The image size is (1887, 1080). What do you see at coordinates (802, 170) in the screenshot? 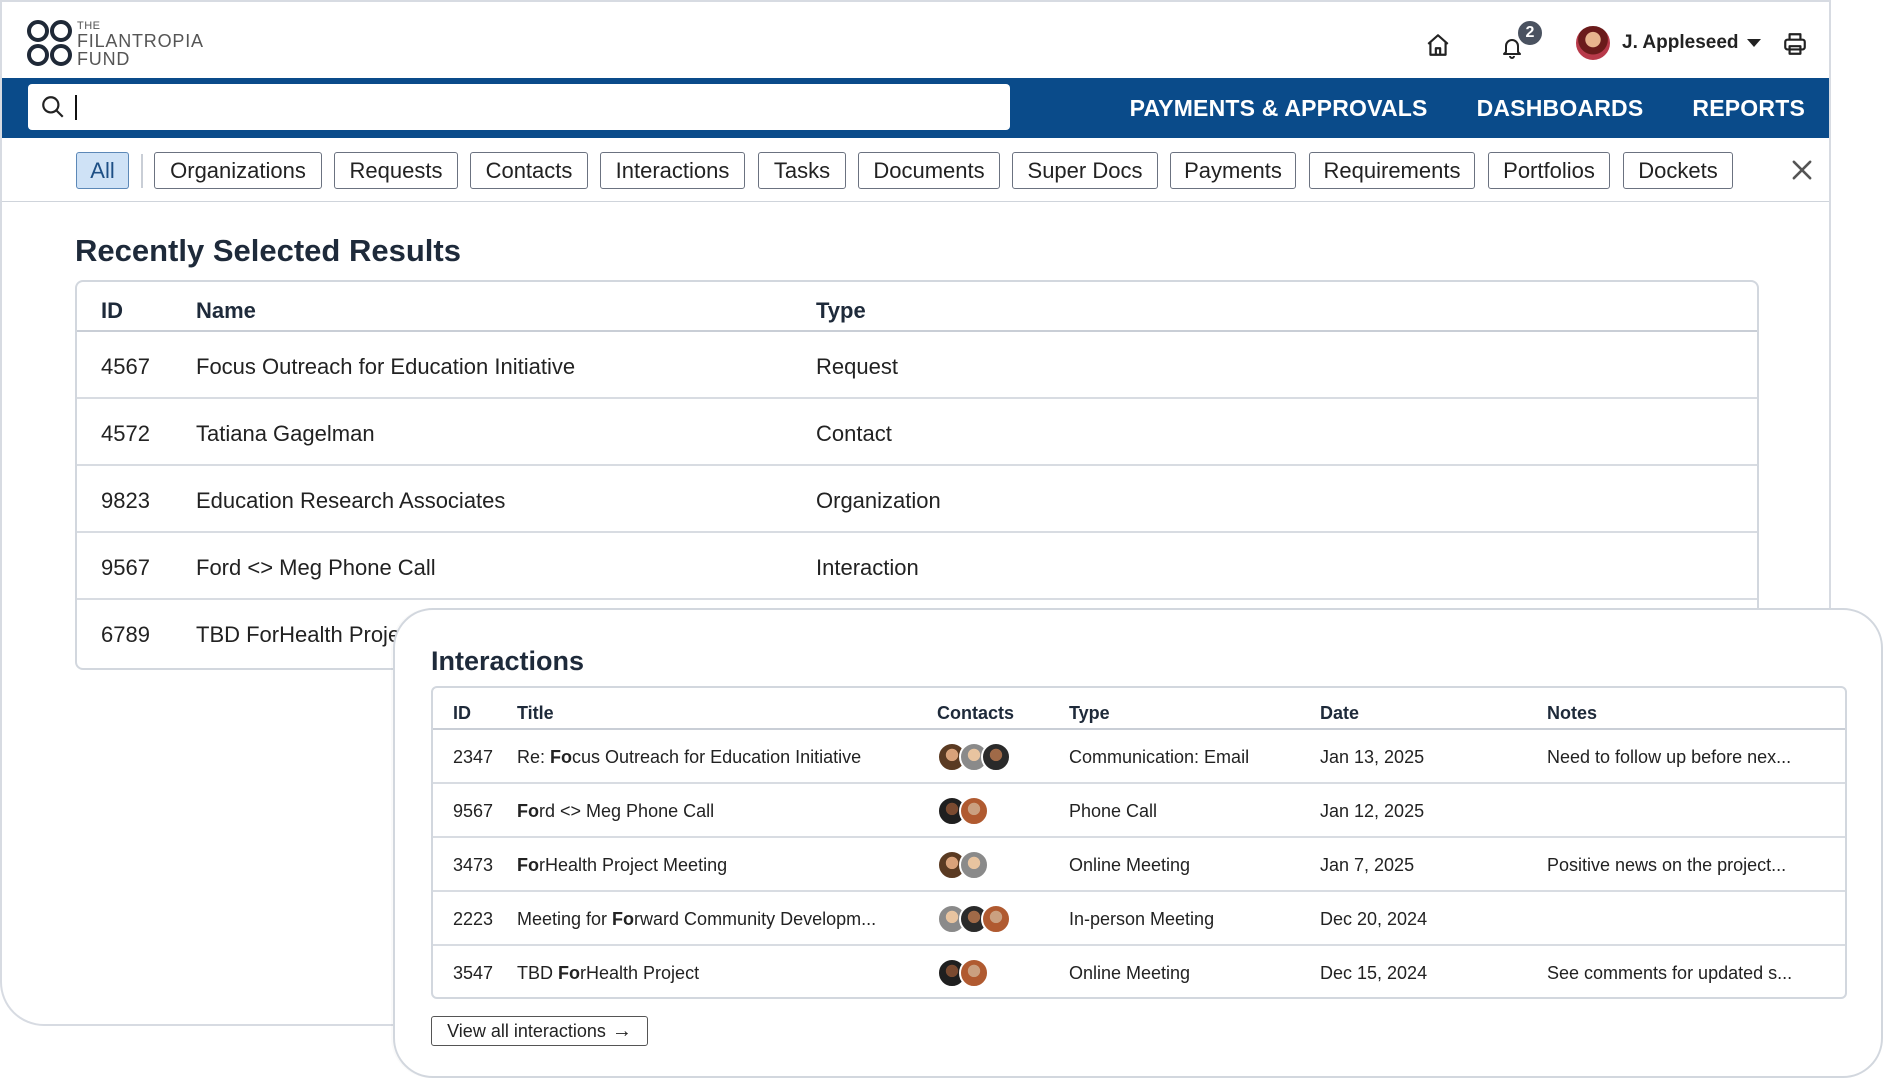
I see `filter-chip-tasks: Tasks` at bounding box center [802, 170].